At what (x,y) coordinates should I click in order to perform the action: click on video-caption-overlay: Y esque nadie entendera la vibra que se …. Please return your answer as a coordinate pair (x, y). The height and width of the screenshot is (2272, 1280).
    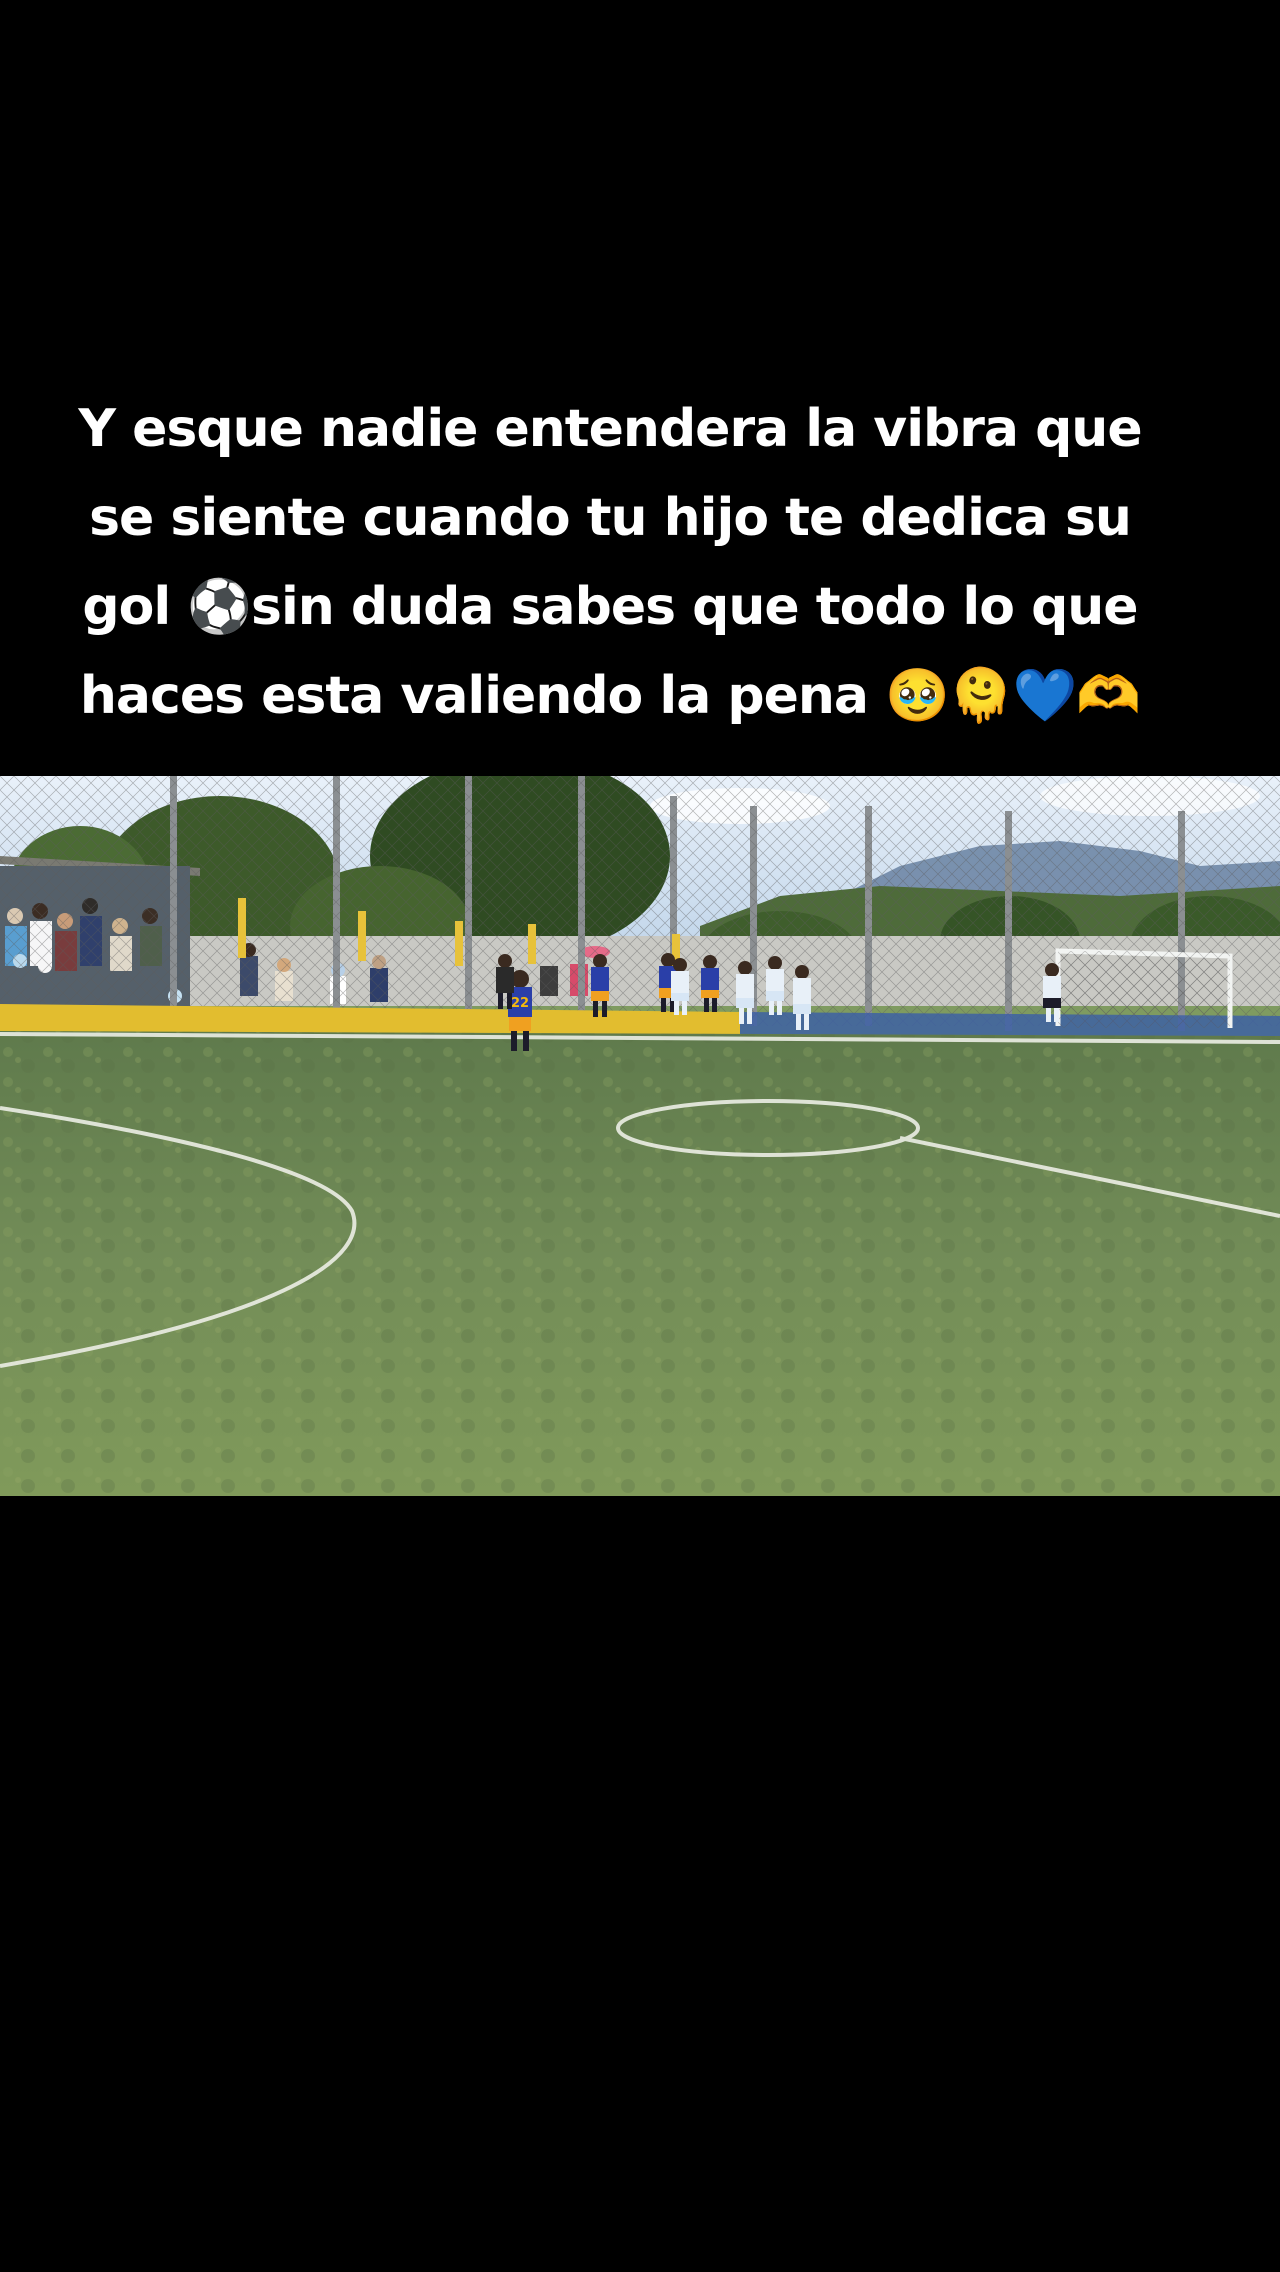
    Looking at the image, I should click on (610, 563).